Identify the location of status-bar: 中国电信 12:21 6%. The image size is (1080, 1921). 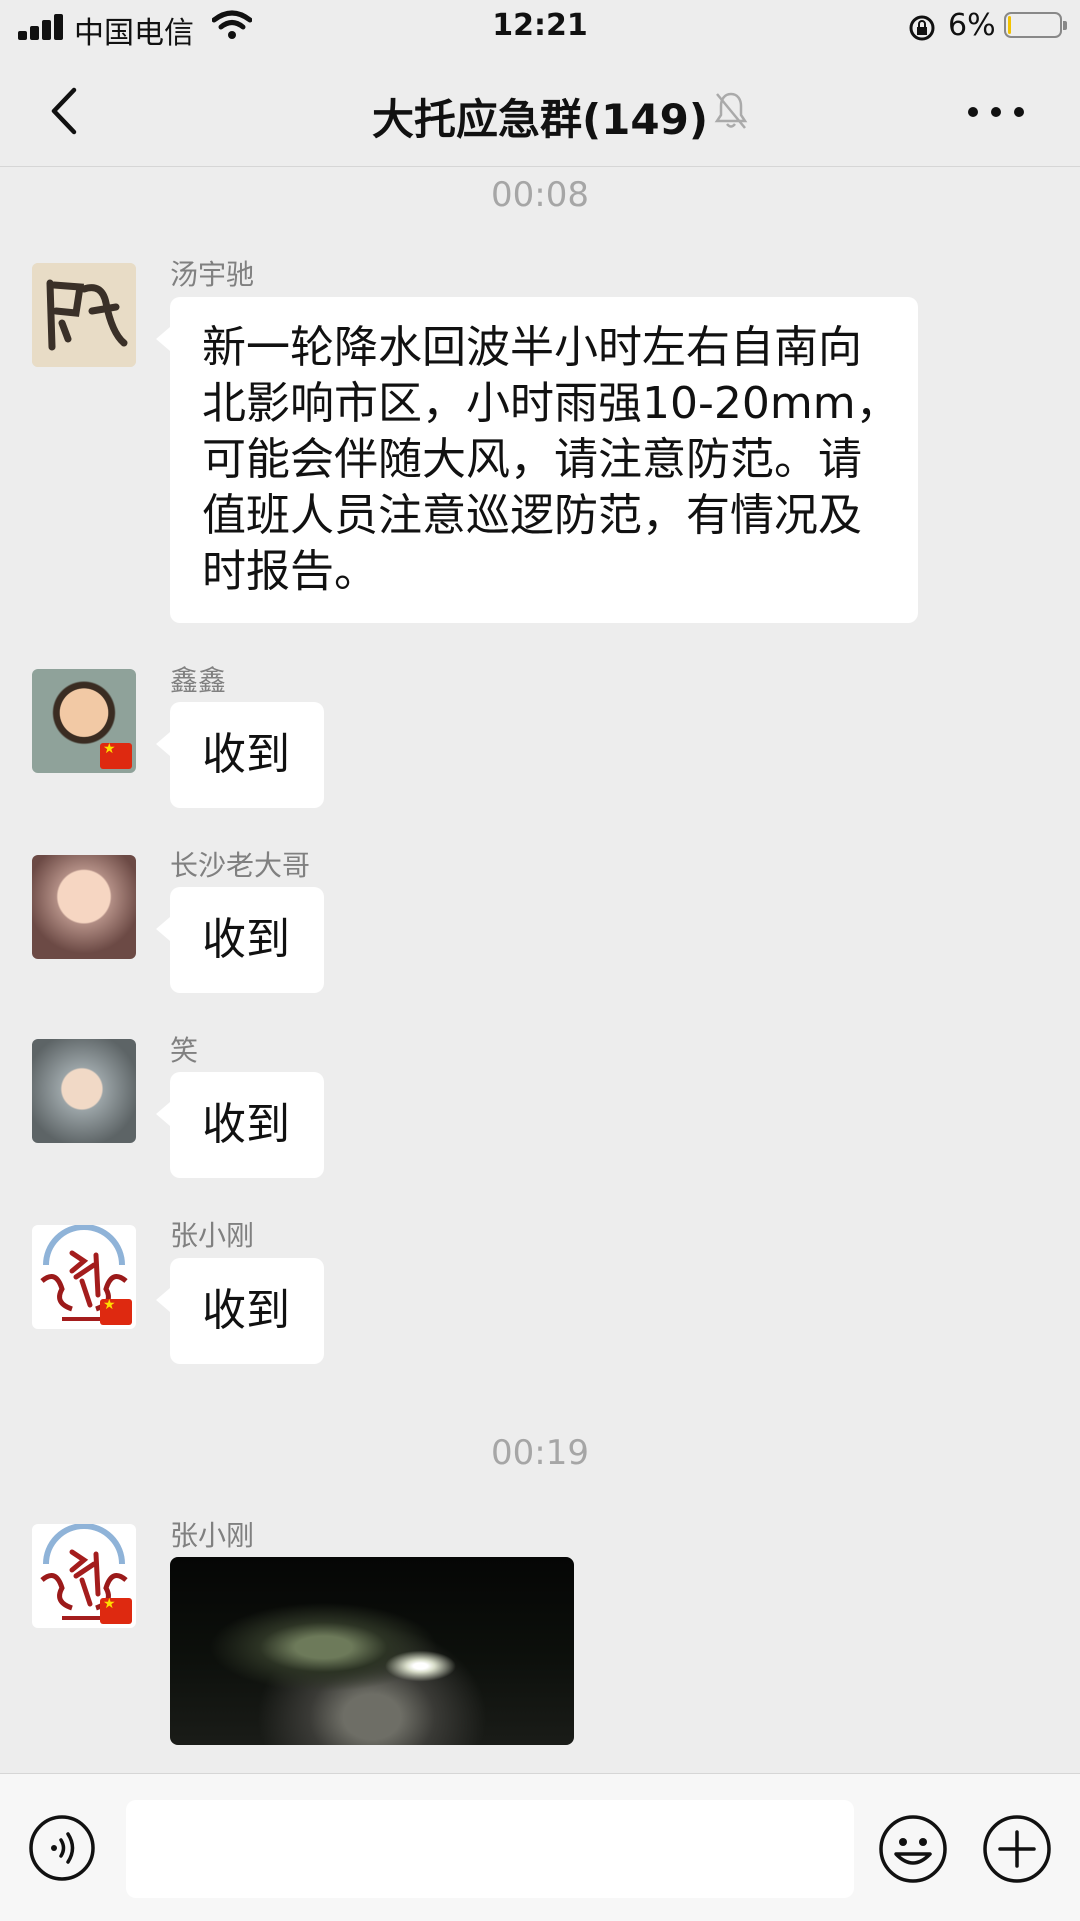
(540, 28).